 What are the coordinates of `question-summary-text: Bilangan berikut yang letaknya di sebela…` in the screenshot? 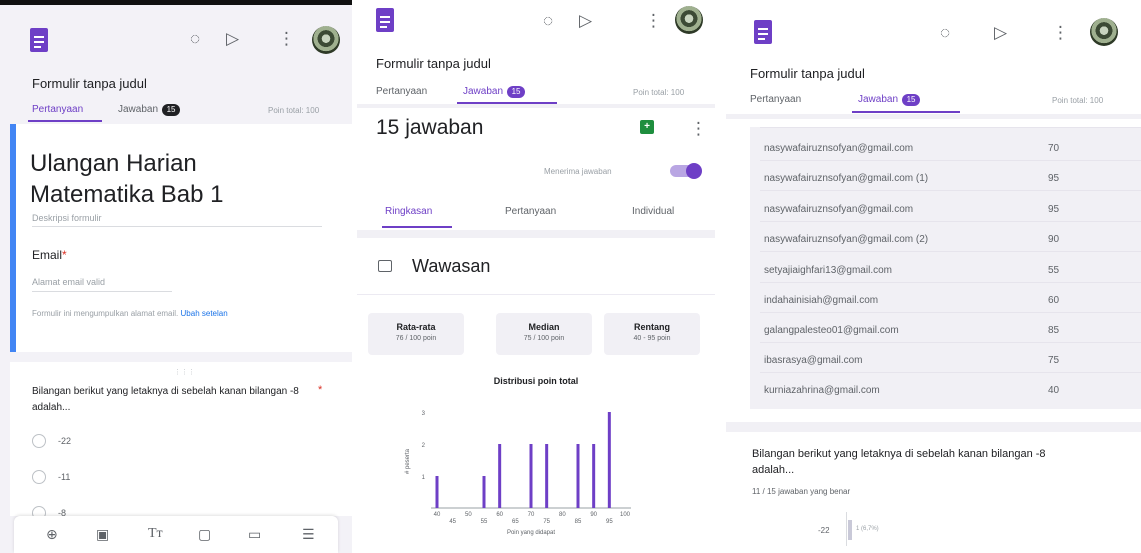 It's located at (899, 462).